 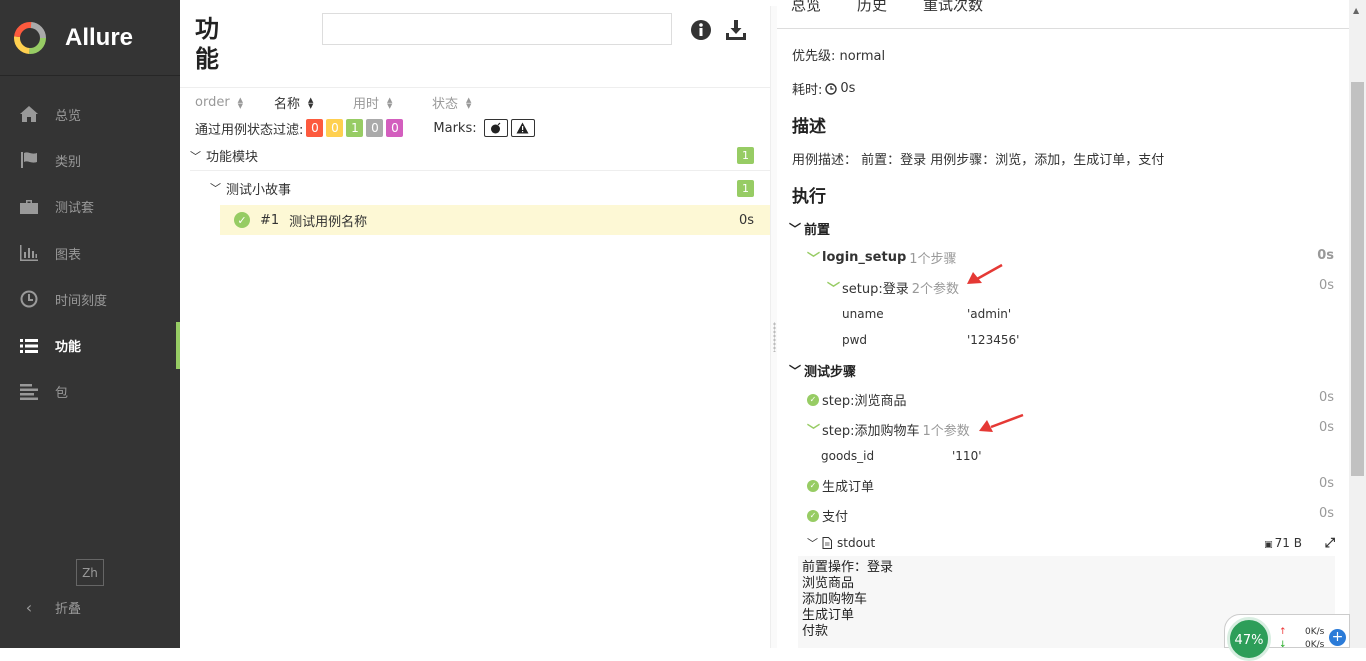 What do you see at coordinates (978, 160) in the screenshot?
I see `description-text: 用例描述： 前置：登录 用例步骤：浏览，添加，生成订单，支付` at bounding box center [978, 160].